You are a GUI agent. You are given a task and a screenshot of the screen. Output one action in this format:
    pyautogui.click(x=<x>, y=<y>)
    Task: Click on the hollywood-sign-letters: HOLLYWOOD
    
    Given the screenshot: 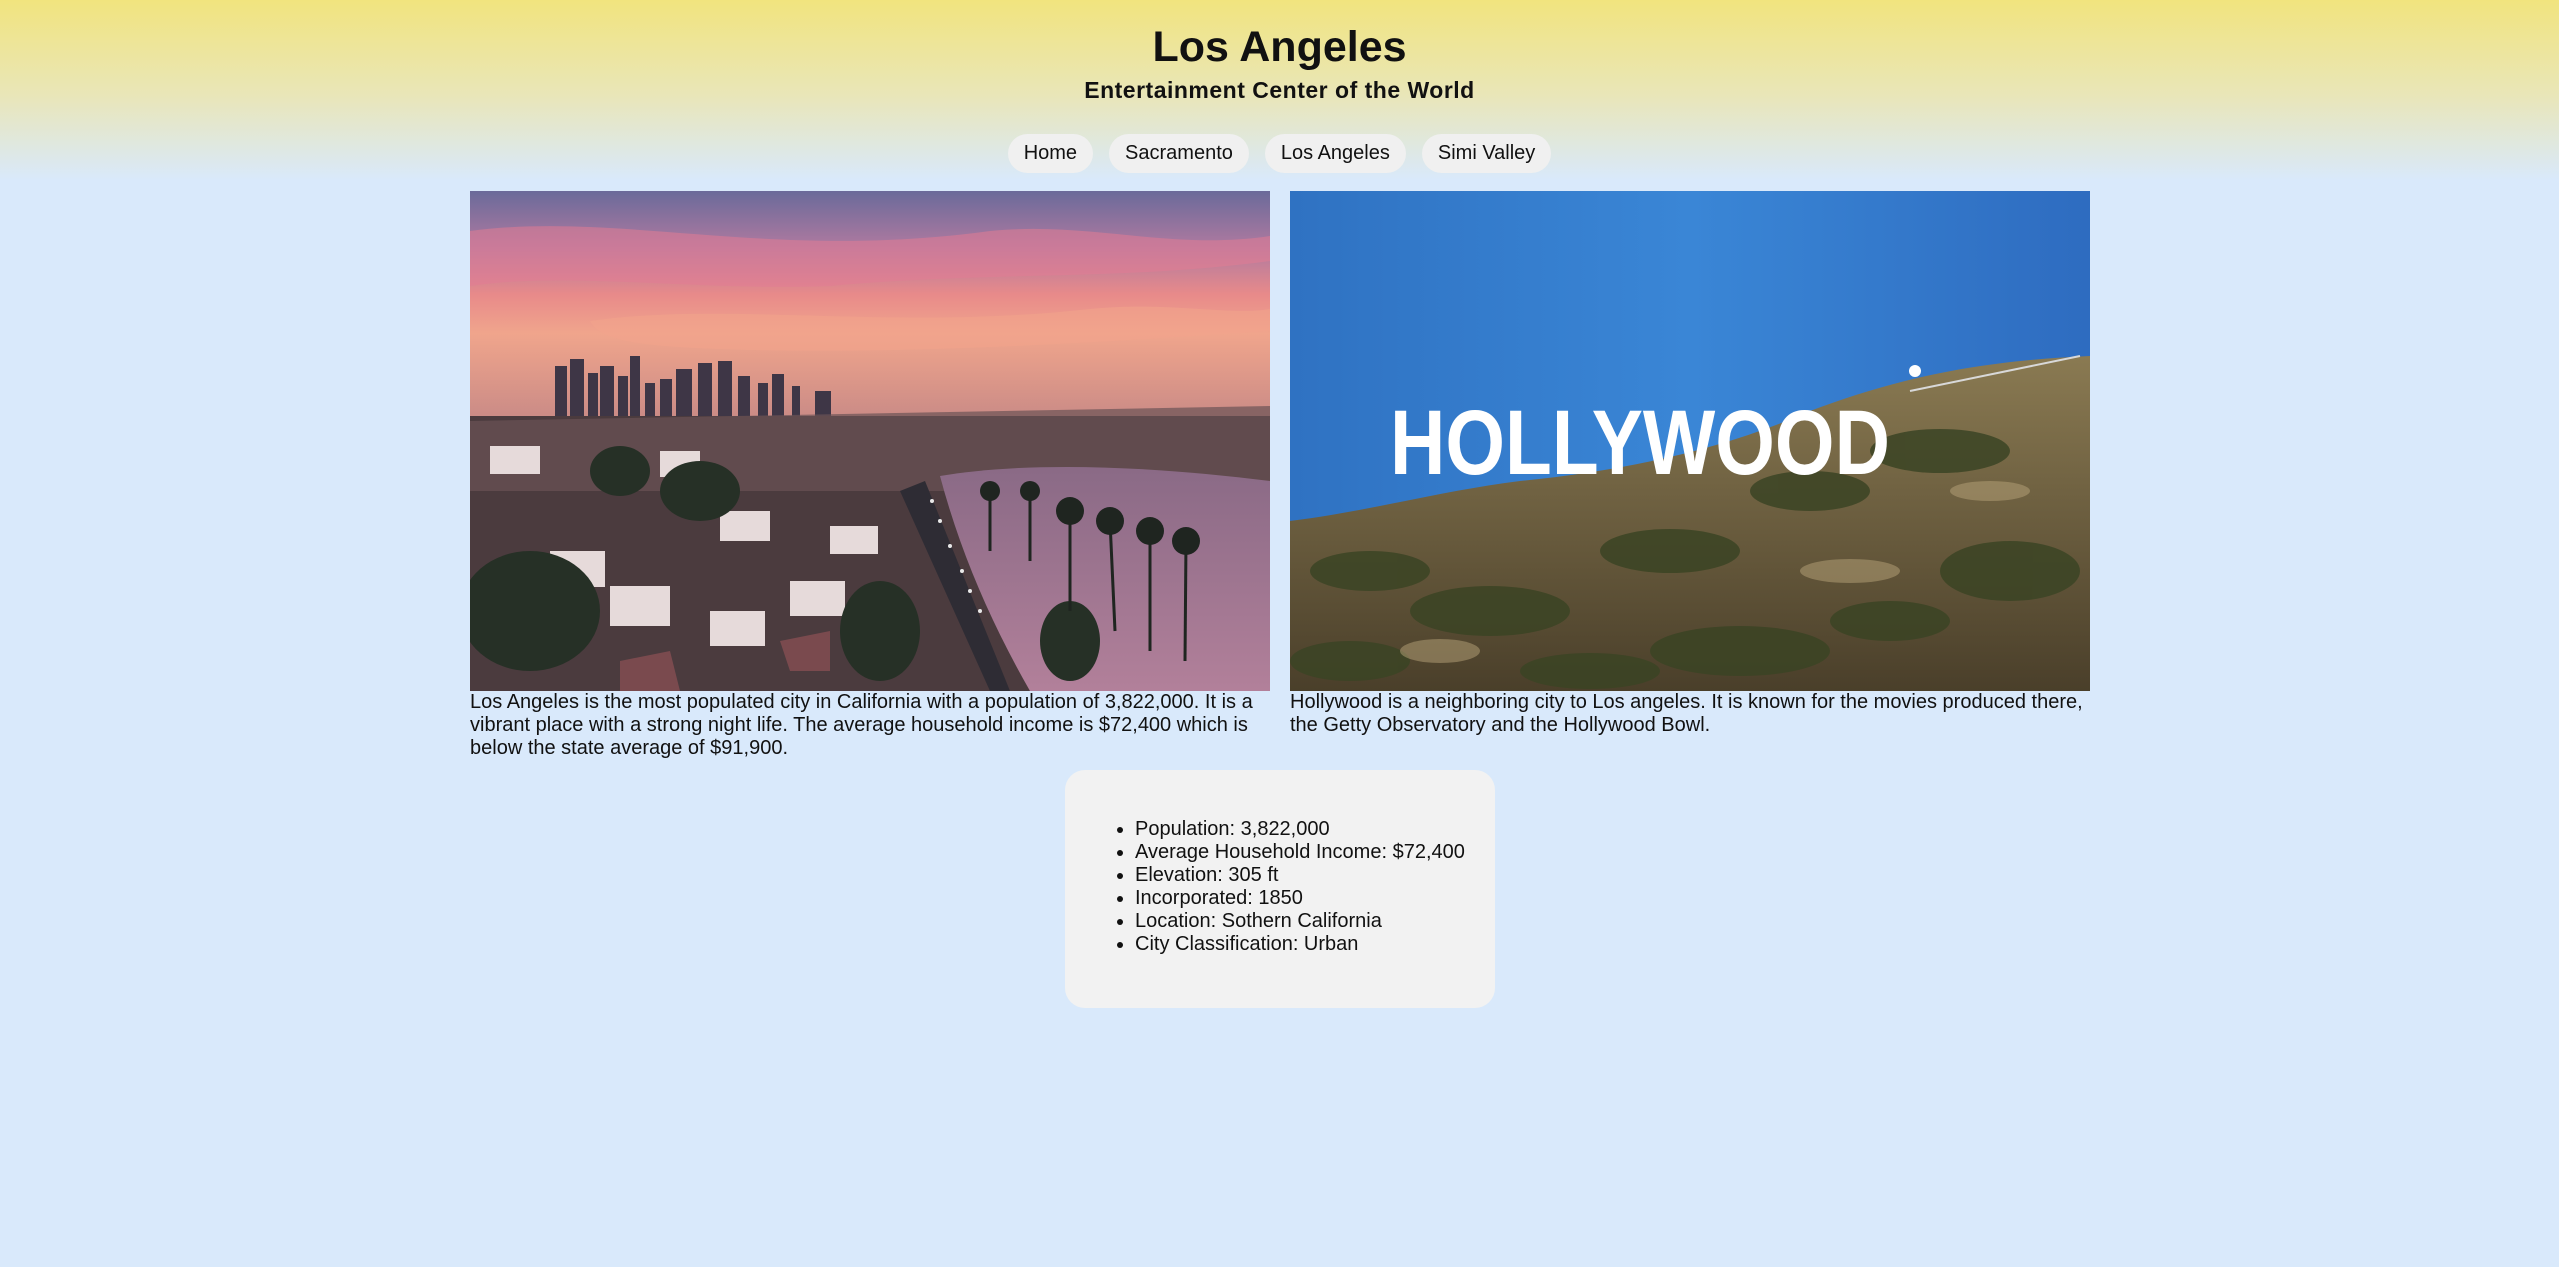 What is the action you would take?
    pyautogui.click(x=1640, y=443)
    